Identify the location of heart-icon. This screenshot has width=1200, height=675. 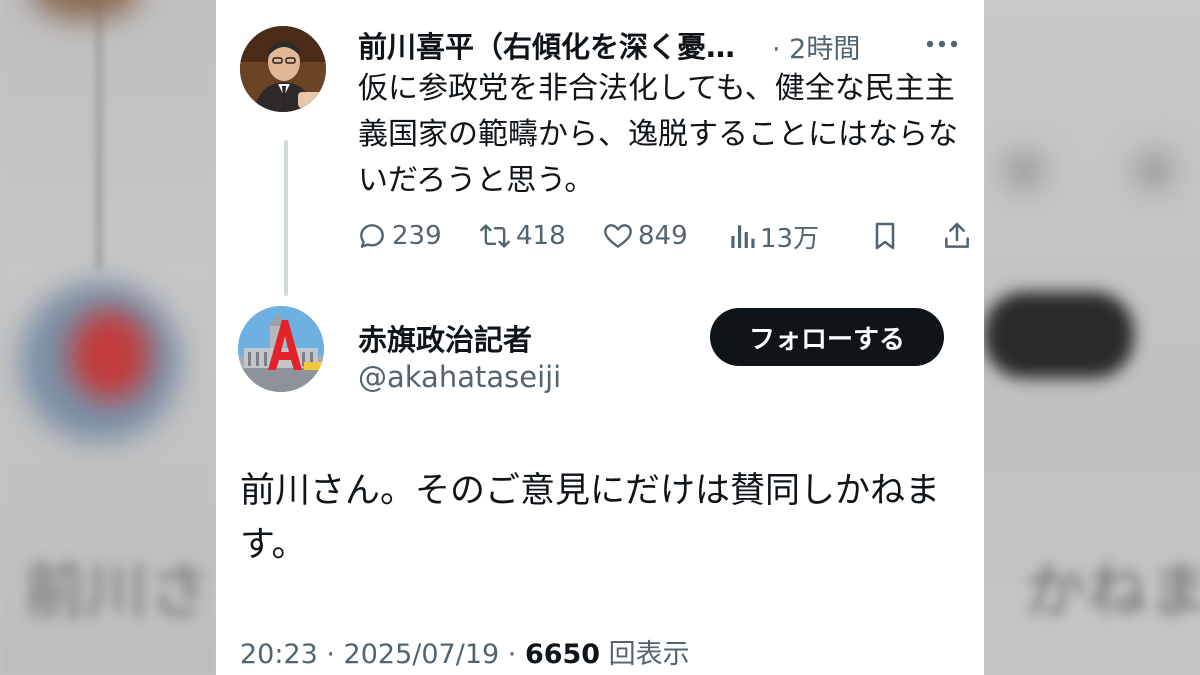
(618, 236).